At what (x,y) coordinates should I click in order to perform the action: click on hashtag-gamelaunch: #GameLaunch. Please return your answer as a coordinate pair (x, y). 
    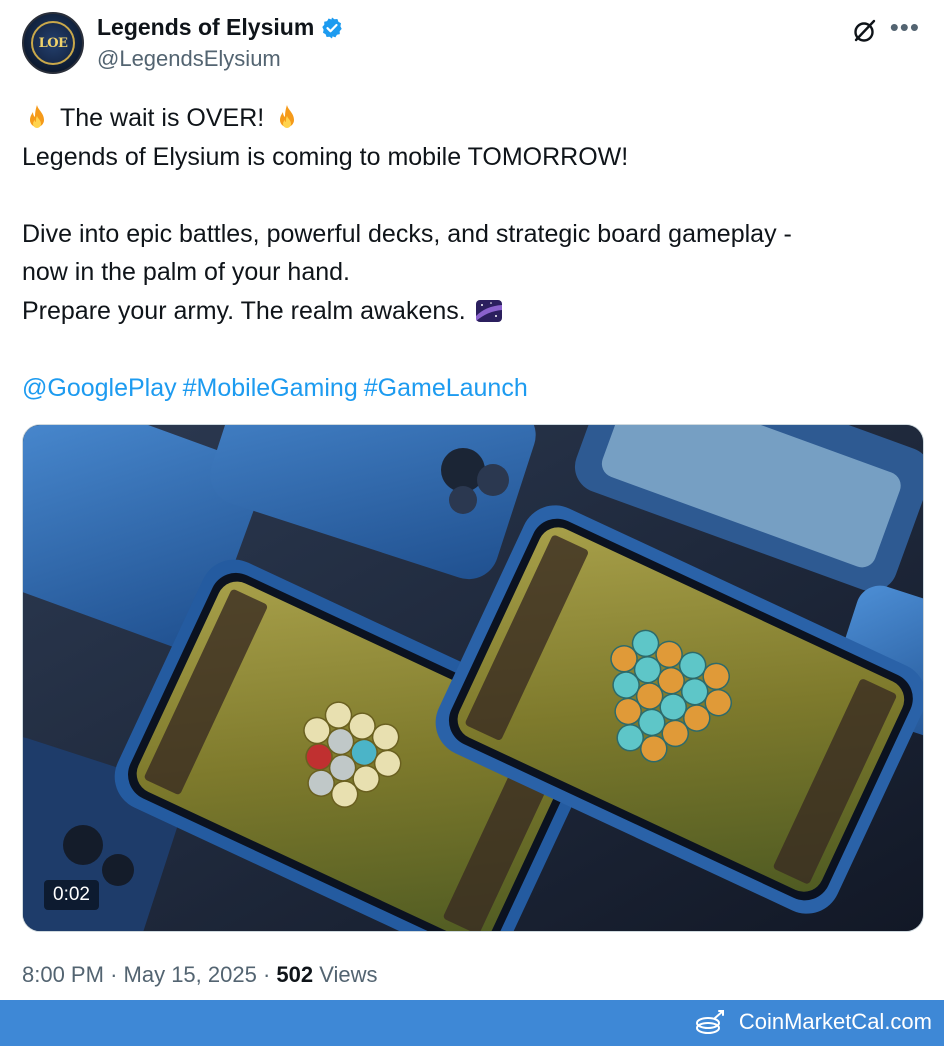
    Looking at the image, I should click on (446, 388).